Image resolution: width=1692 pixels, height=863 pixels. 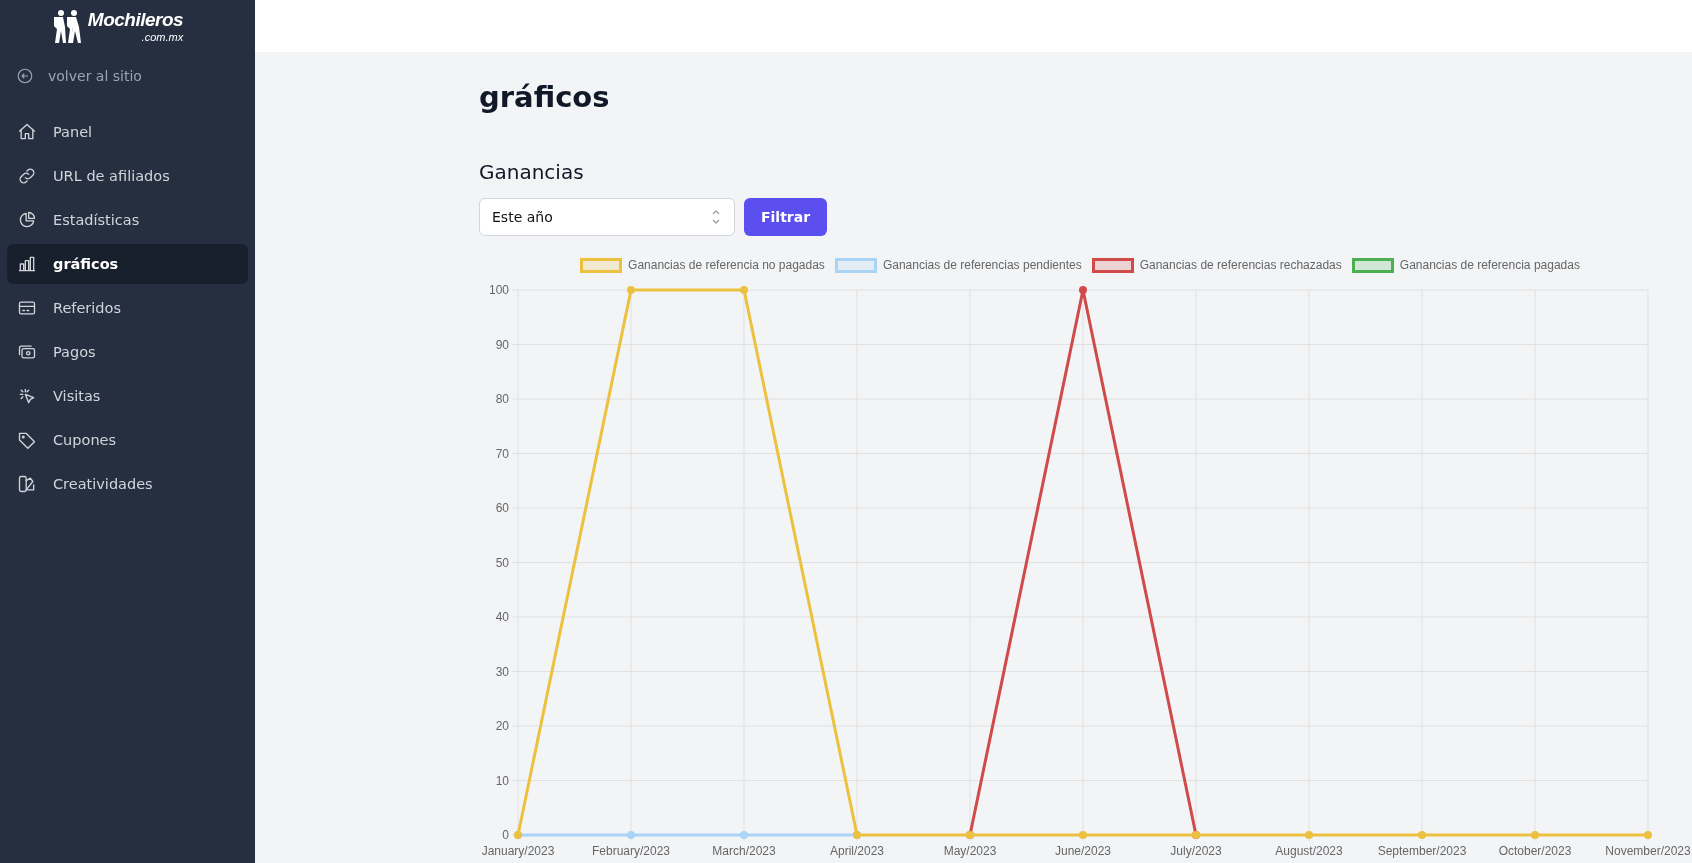 What do you see at coordinates (631, 851) in the screenshot?
I see `x-axis-label: February/2023` at bounding box center [631, 851].